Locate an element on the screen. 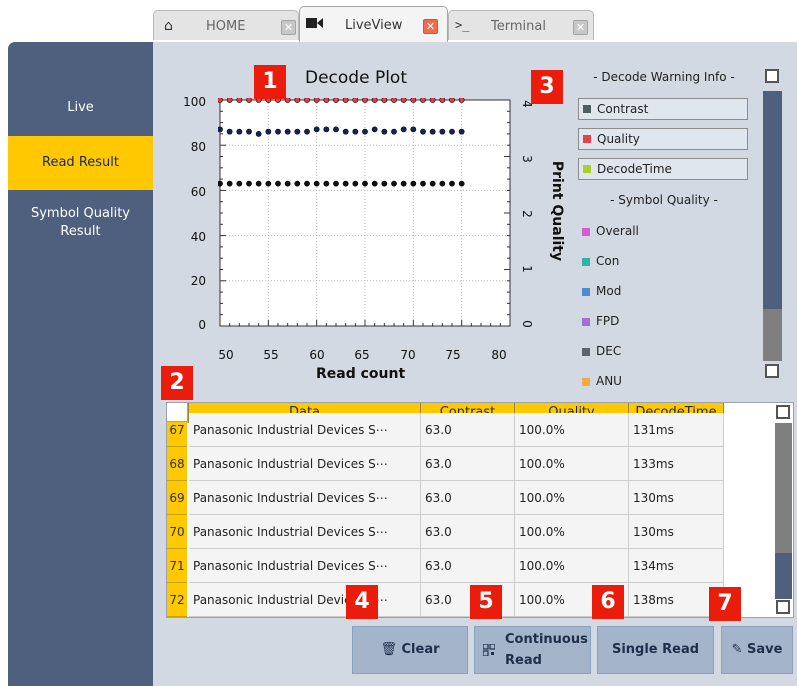 The image size is (797, 686). legend-item-overall: Overall is located at coordinates (608, 231).